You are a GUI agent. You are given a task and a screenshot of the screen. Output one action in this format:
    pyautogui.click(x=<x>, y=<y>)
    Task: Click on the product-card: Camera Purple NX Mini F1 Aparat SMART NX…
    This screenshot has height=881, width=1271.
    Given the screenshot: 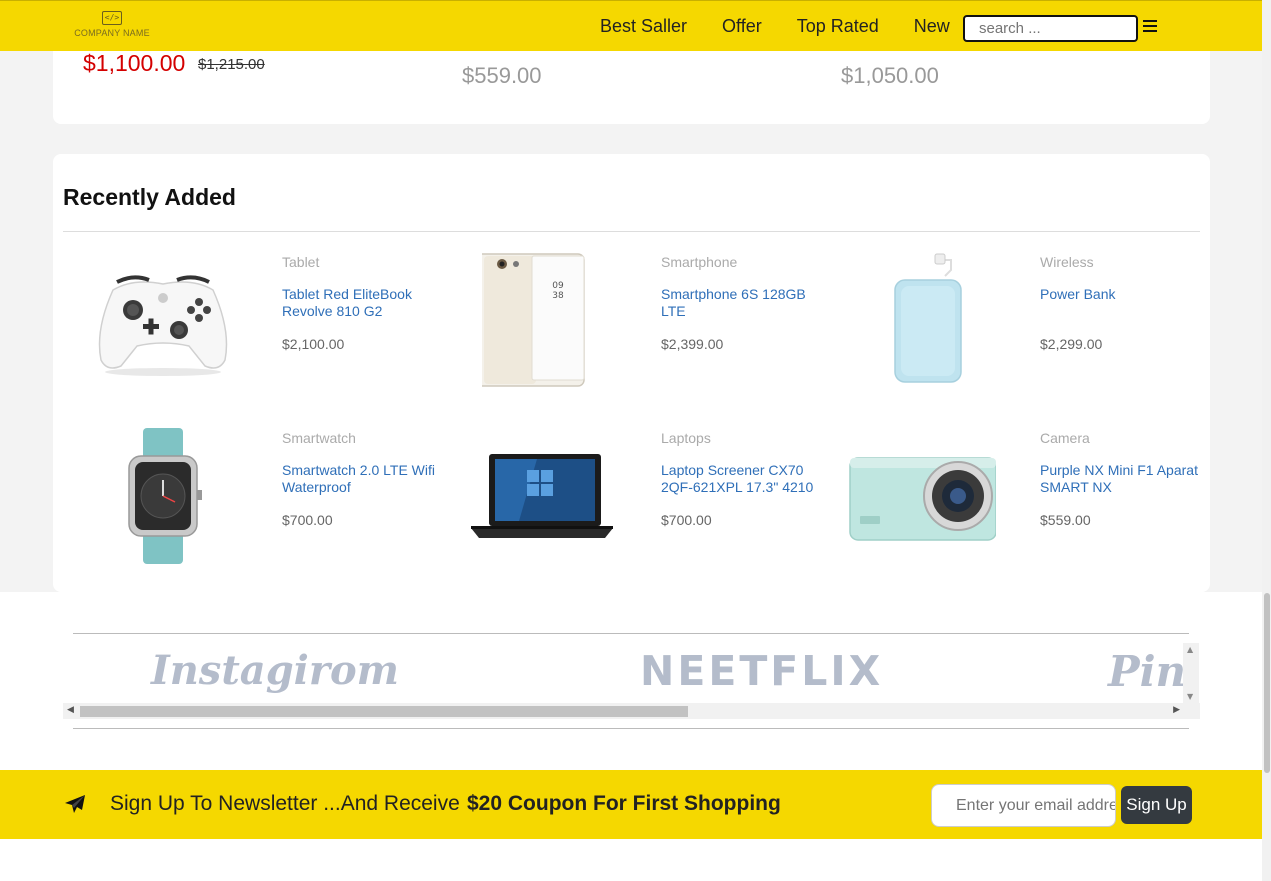 What is the action you would take?
    pyautogui.click(x=1026, y=496)
    